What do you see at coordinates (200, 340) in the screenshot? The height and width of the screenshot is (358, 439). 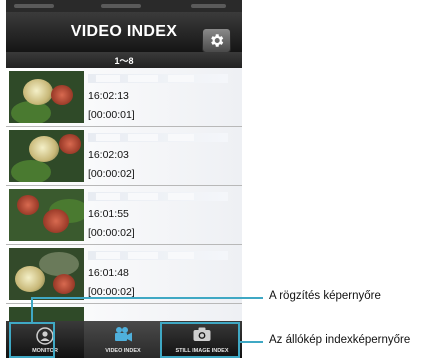 I see `still-image-highlight-box` at bounding box center [200, 340].